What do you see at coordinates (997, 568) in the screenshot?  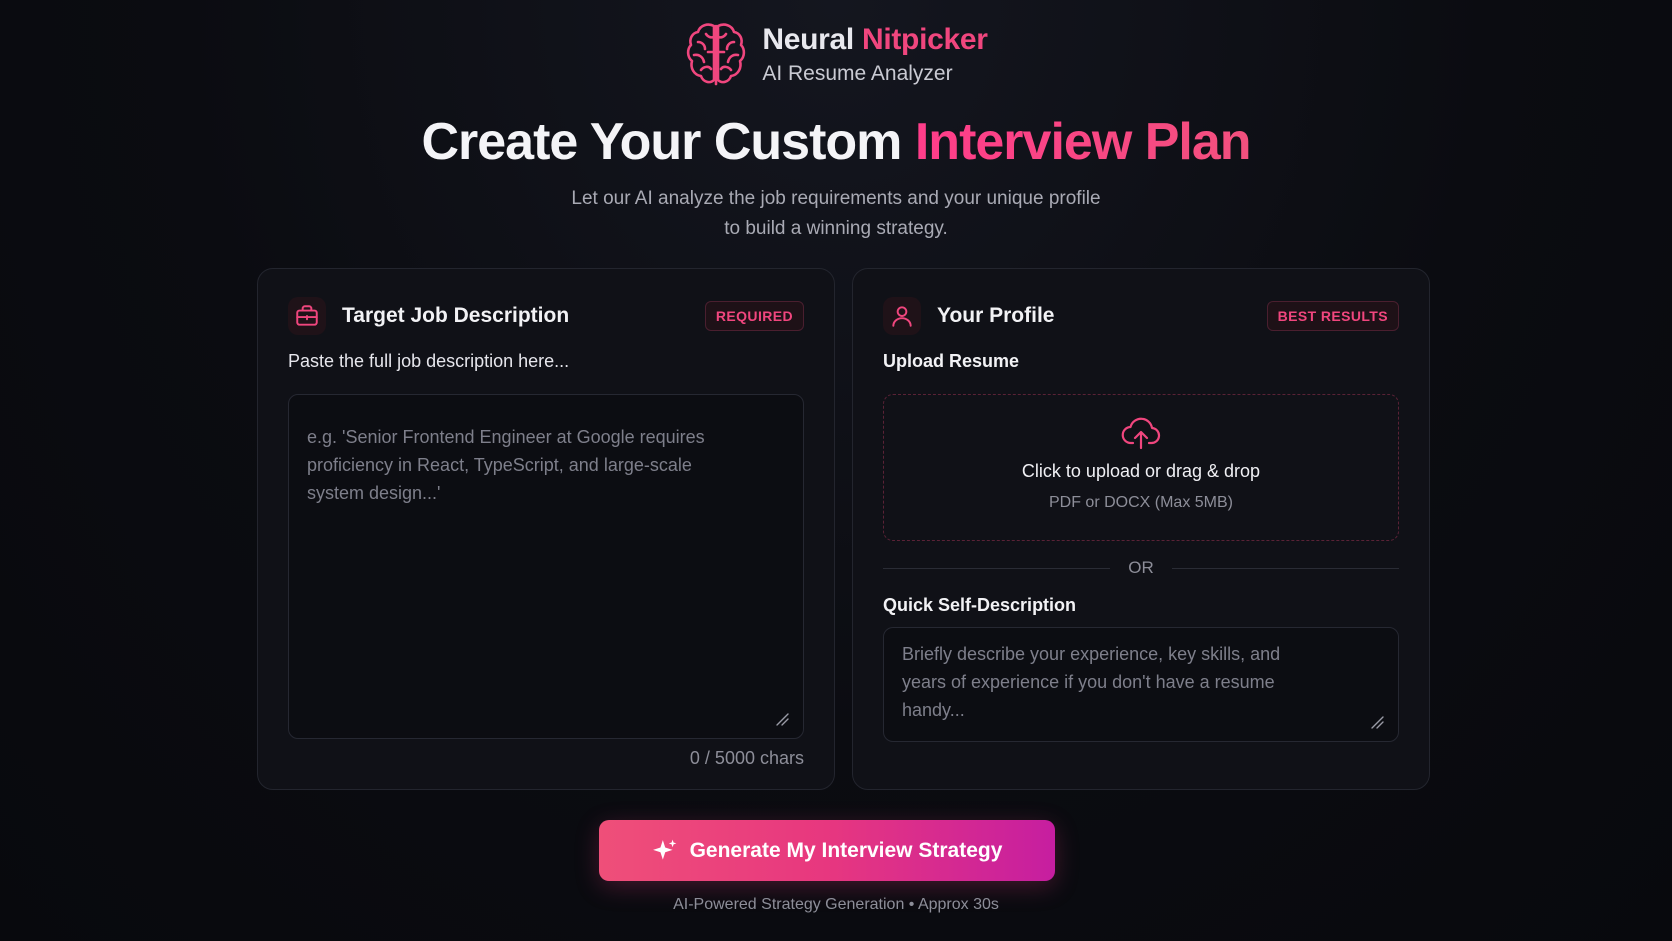 I see `divider-line-left` at bounding box center [997, 568].